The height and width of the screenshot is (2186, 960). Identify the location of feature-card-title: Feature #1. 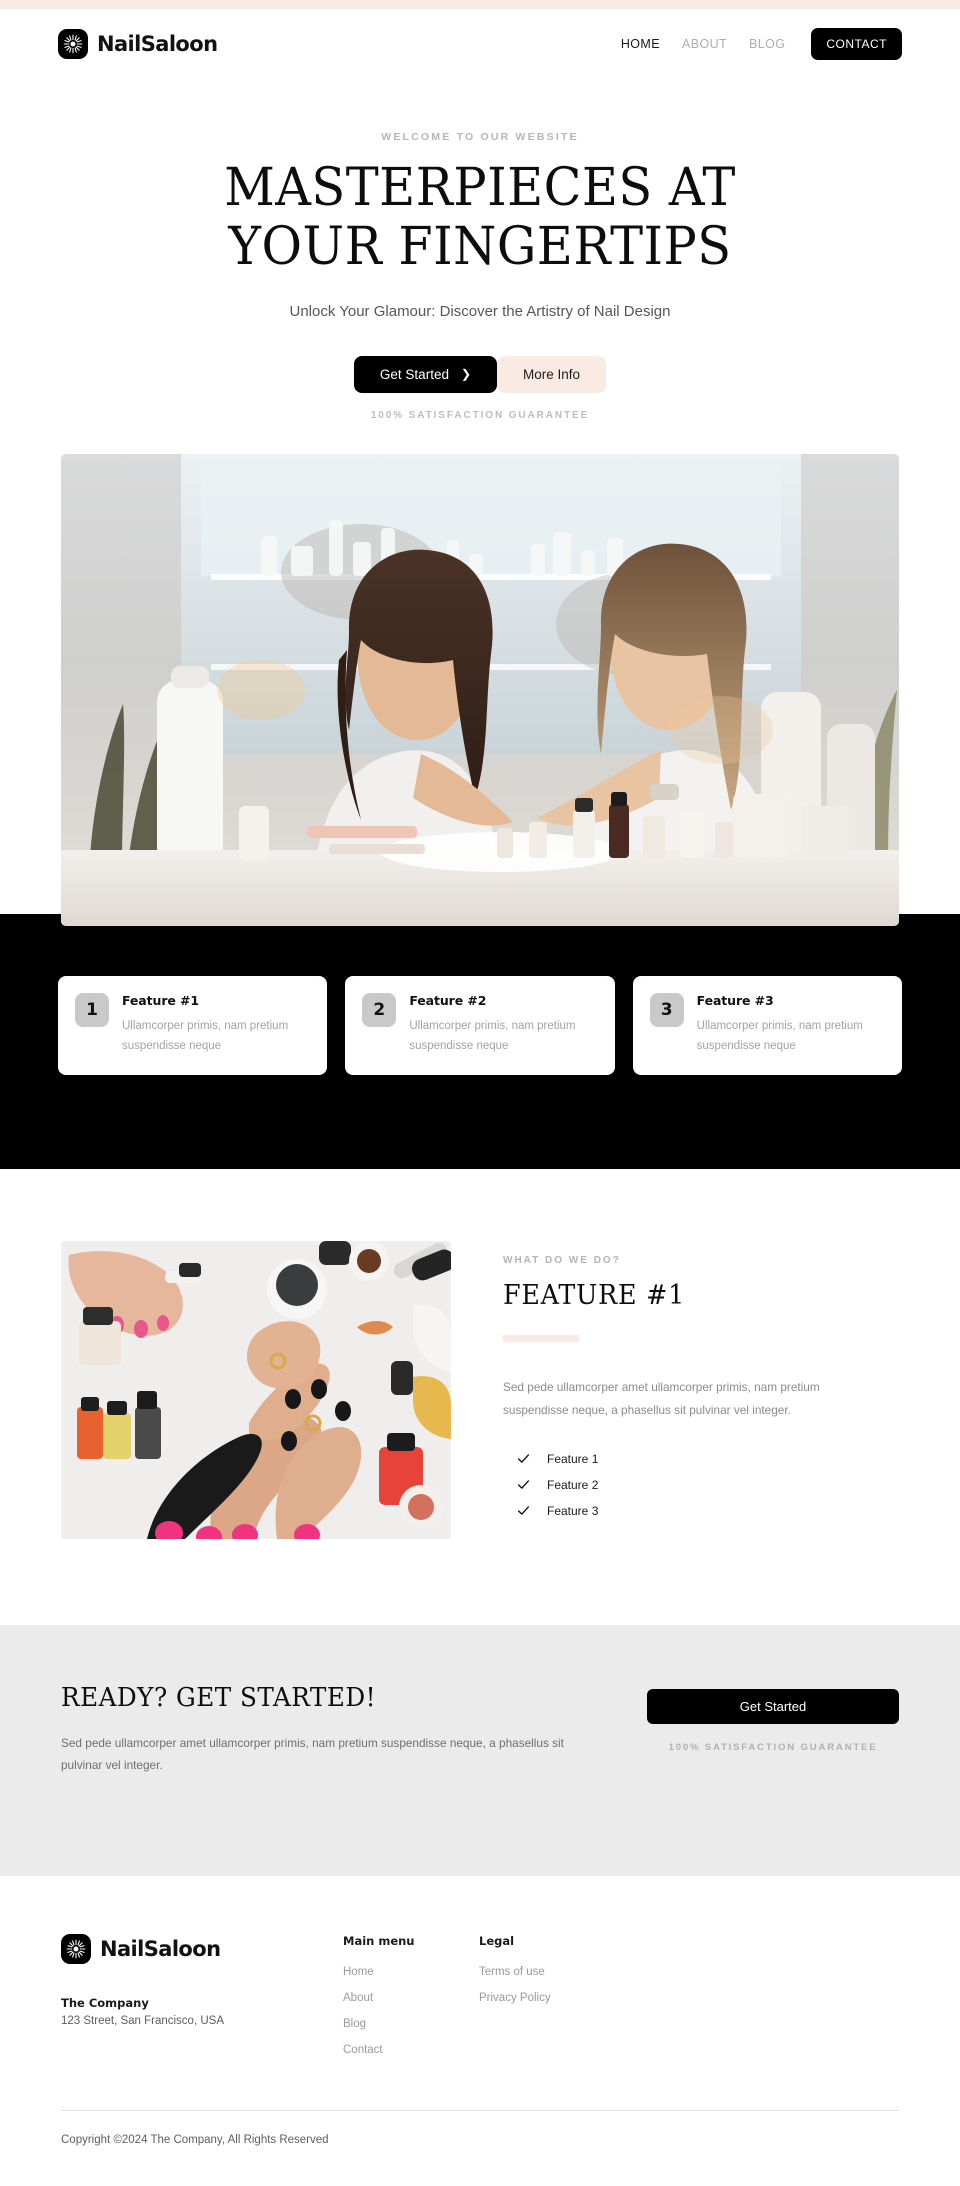
(160, 1000).